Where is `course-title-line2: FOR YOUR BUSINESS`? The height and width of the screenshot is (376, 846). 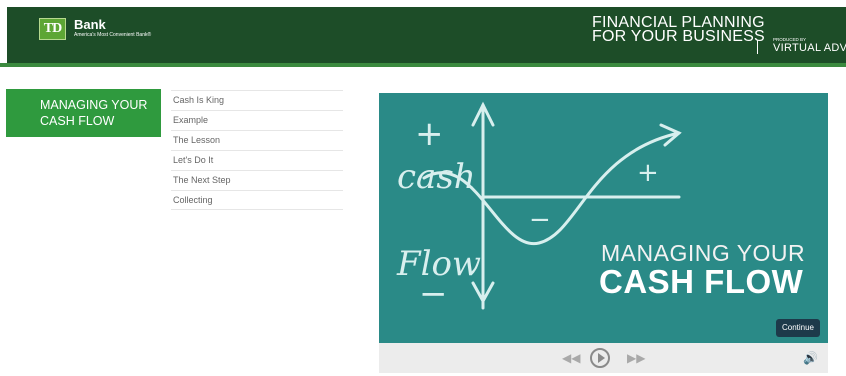 course-title-line2: FOR YOUR BUSINESS is located at coordinates (678, 36).